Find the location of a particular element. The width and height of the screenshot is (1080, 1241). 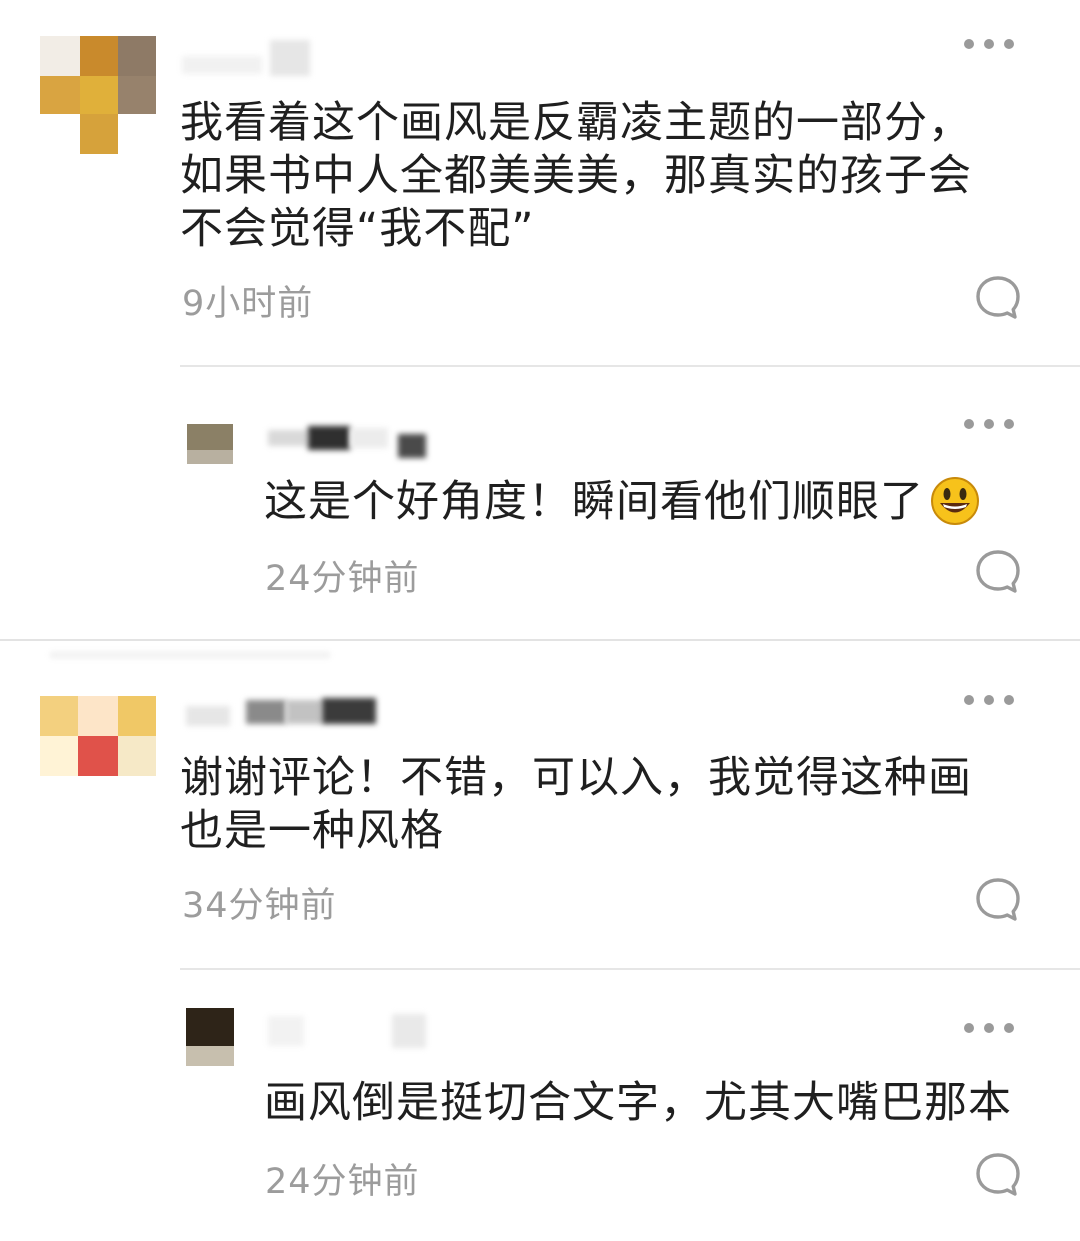

comment-text: 谢谢评论！不错，可以入，我觉得这种画 也是一种风格 is located at coordinates (576, 804).